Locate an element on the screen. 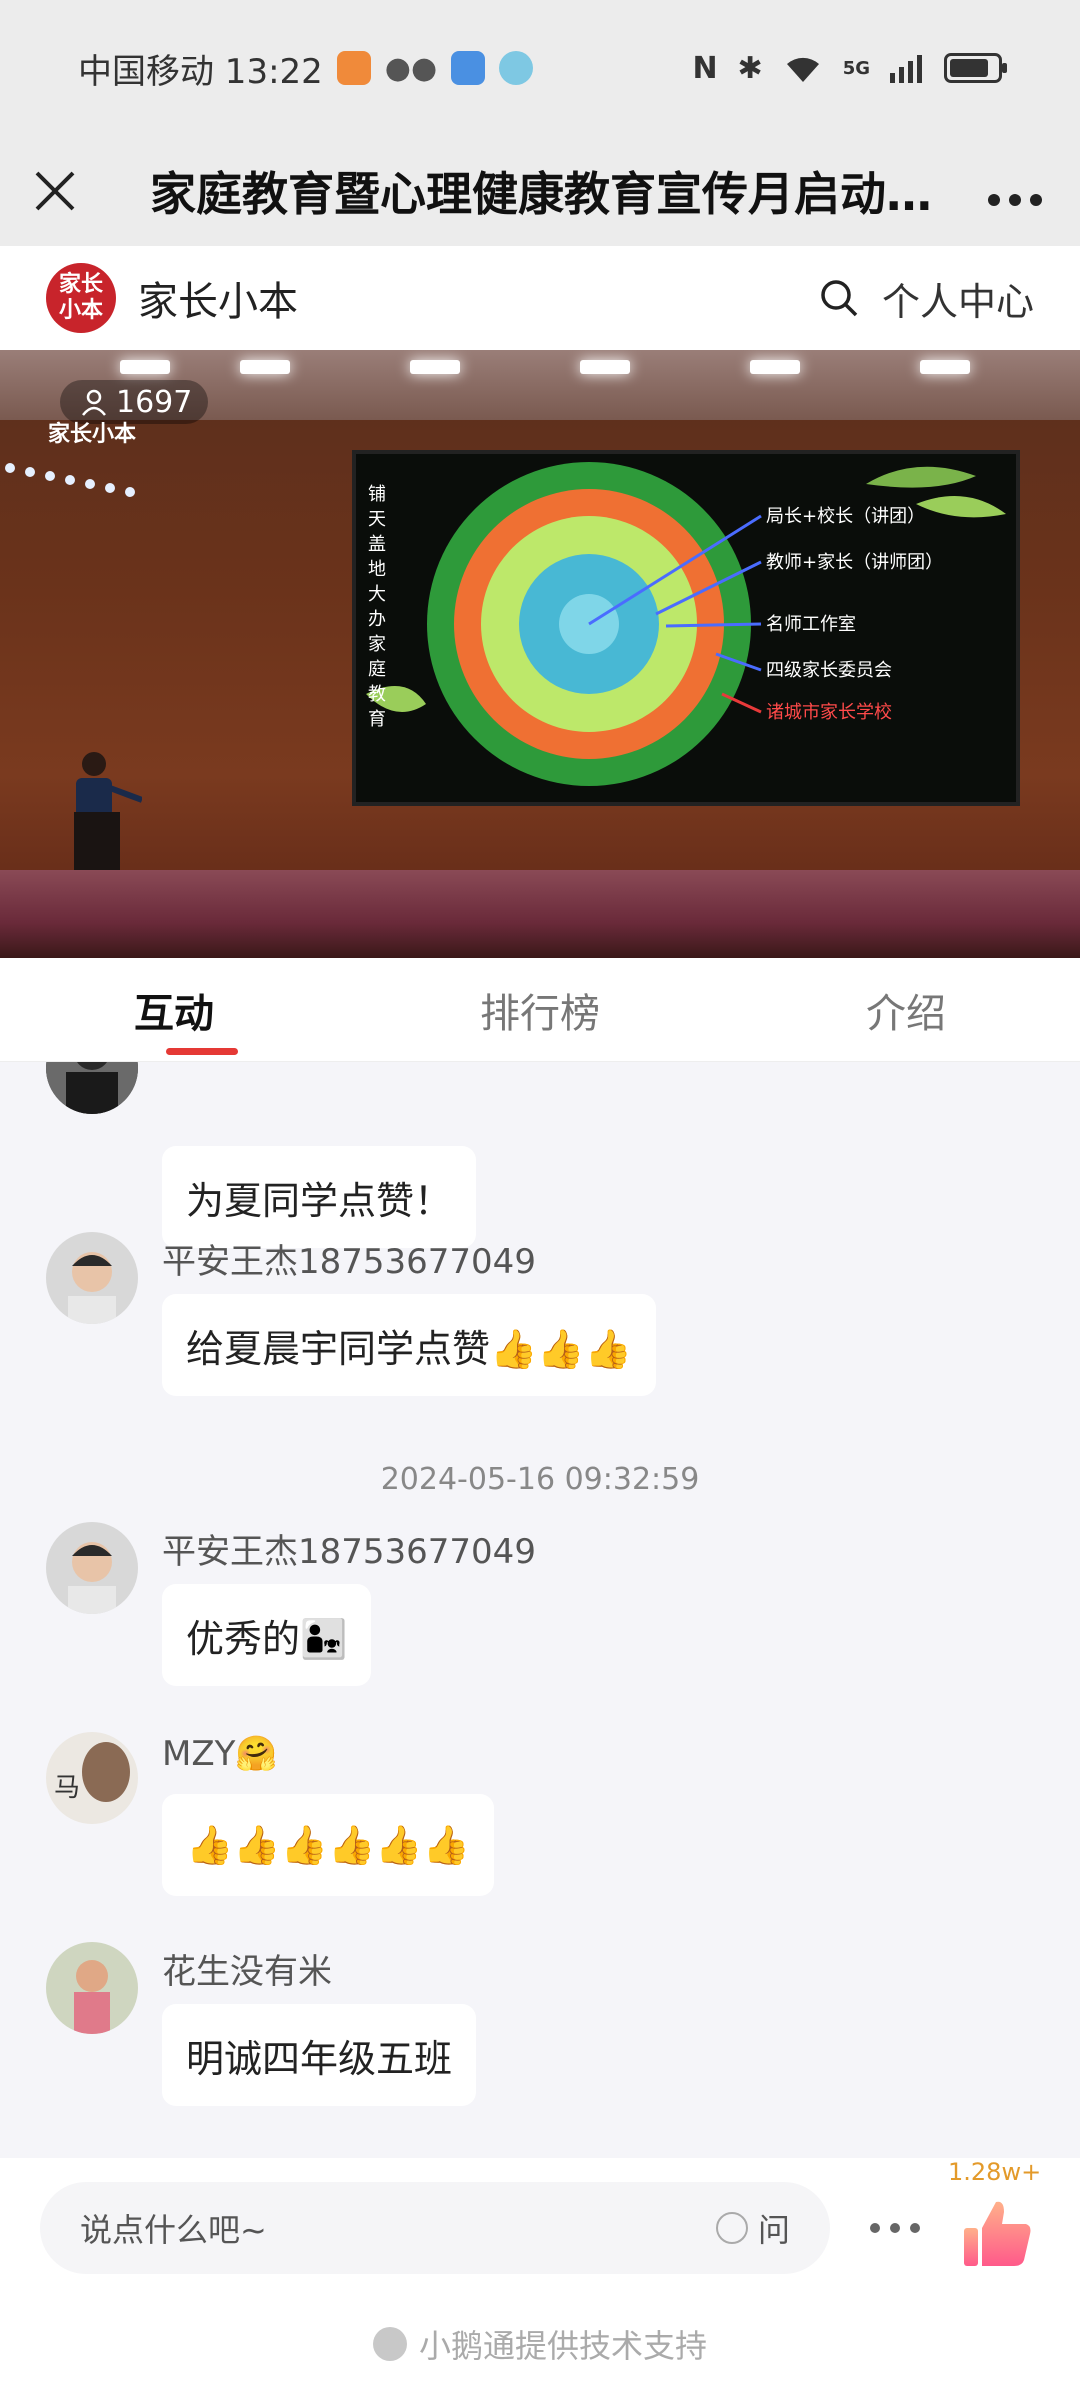 The width and height of the screenshot is (1080, 2392). status-left: 中国移动 13:22 ●● is located at coordinates (306, 68).